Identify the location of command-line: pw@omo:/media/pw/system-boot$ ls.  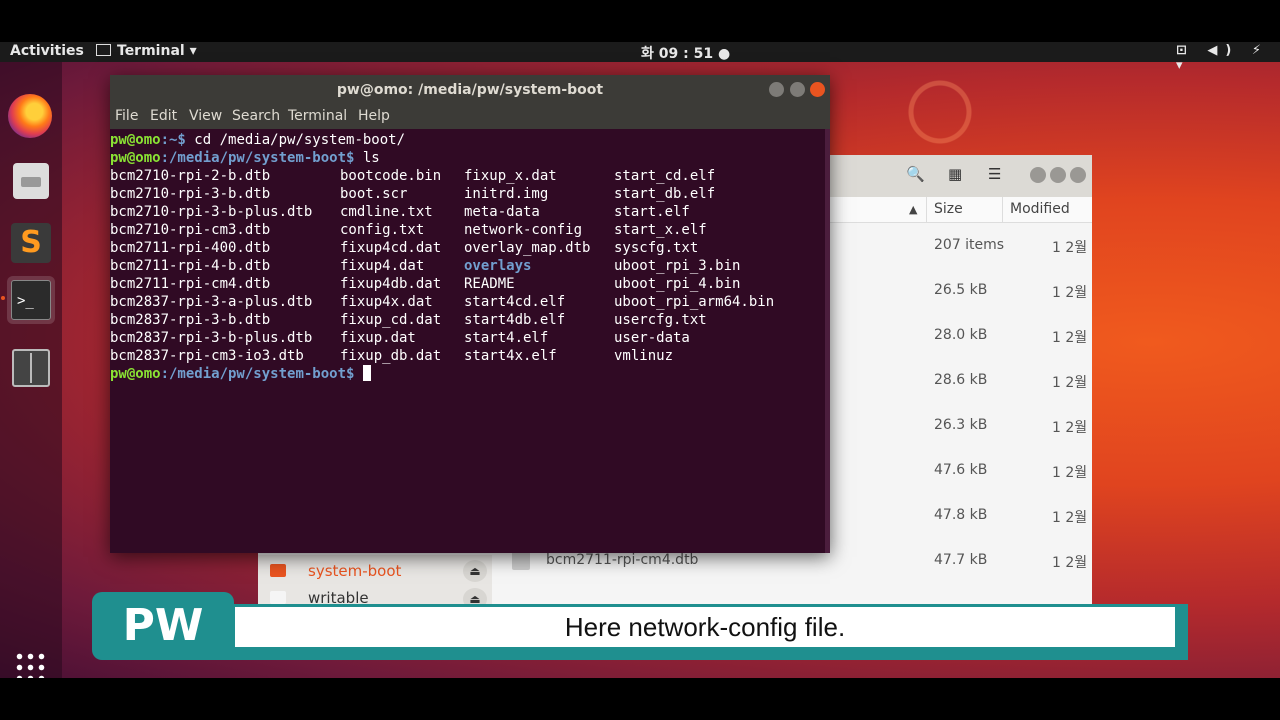
(245, 158).